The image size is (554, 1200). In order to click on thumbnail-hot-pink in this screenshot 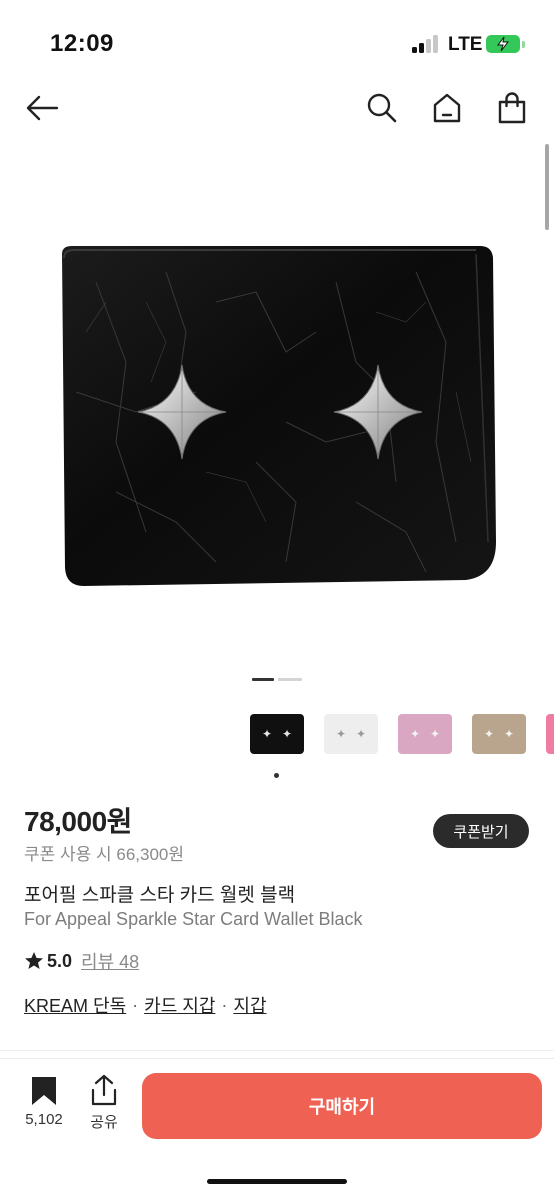, I will do `click(549, 734)`.